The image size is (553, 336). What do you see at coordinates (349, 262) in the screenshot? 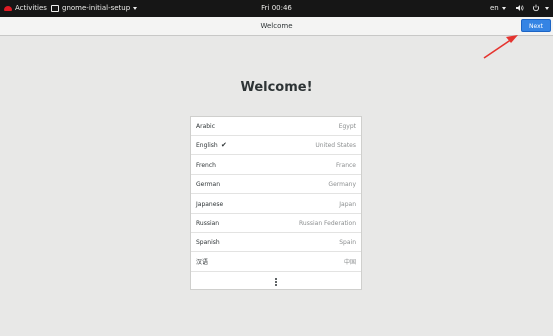
I see `language-region: 中国` at bounding box center [349, 262].